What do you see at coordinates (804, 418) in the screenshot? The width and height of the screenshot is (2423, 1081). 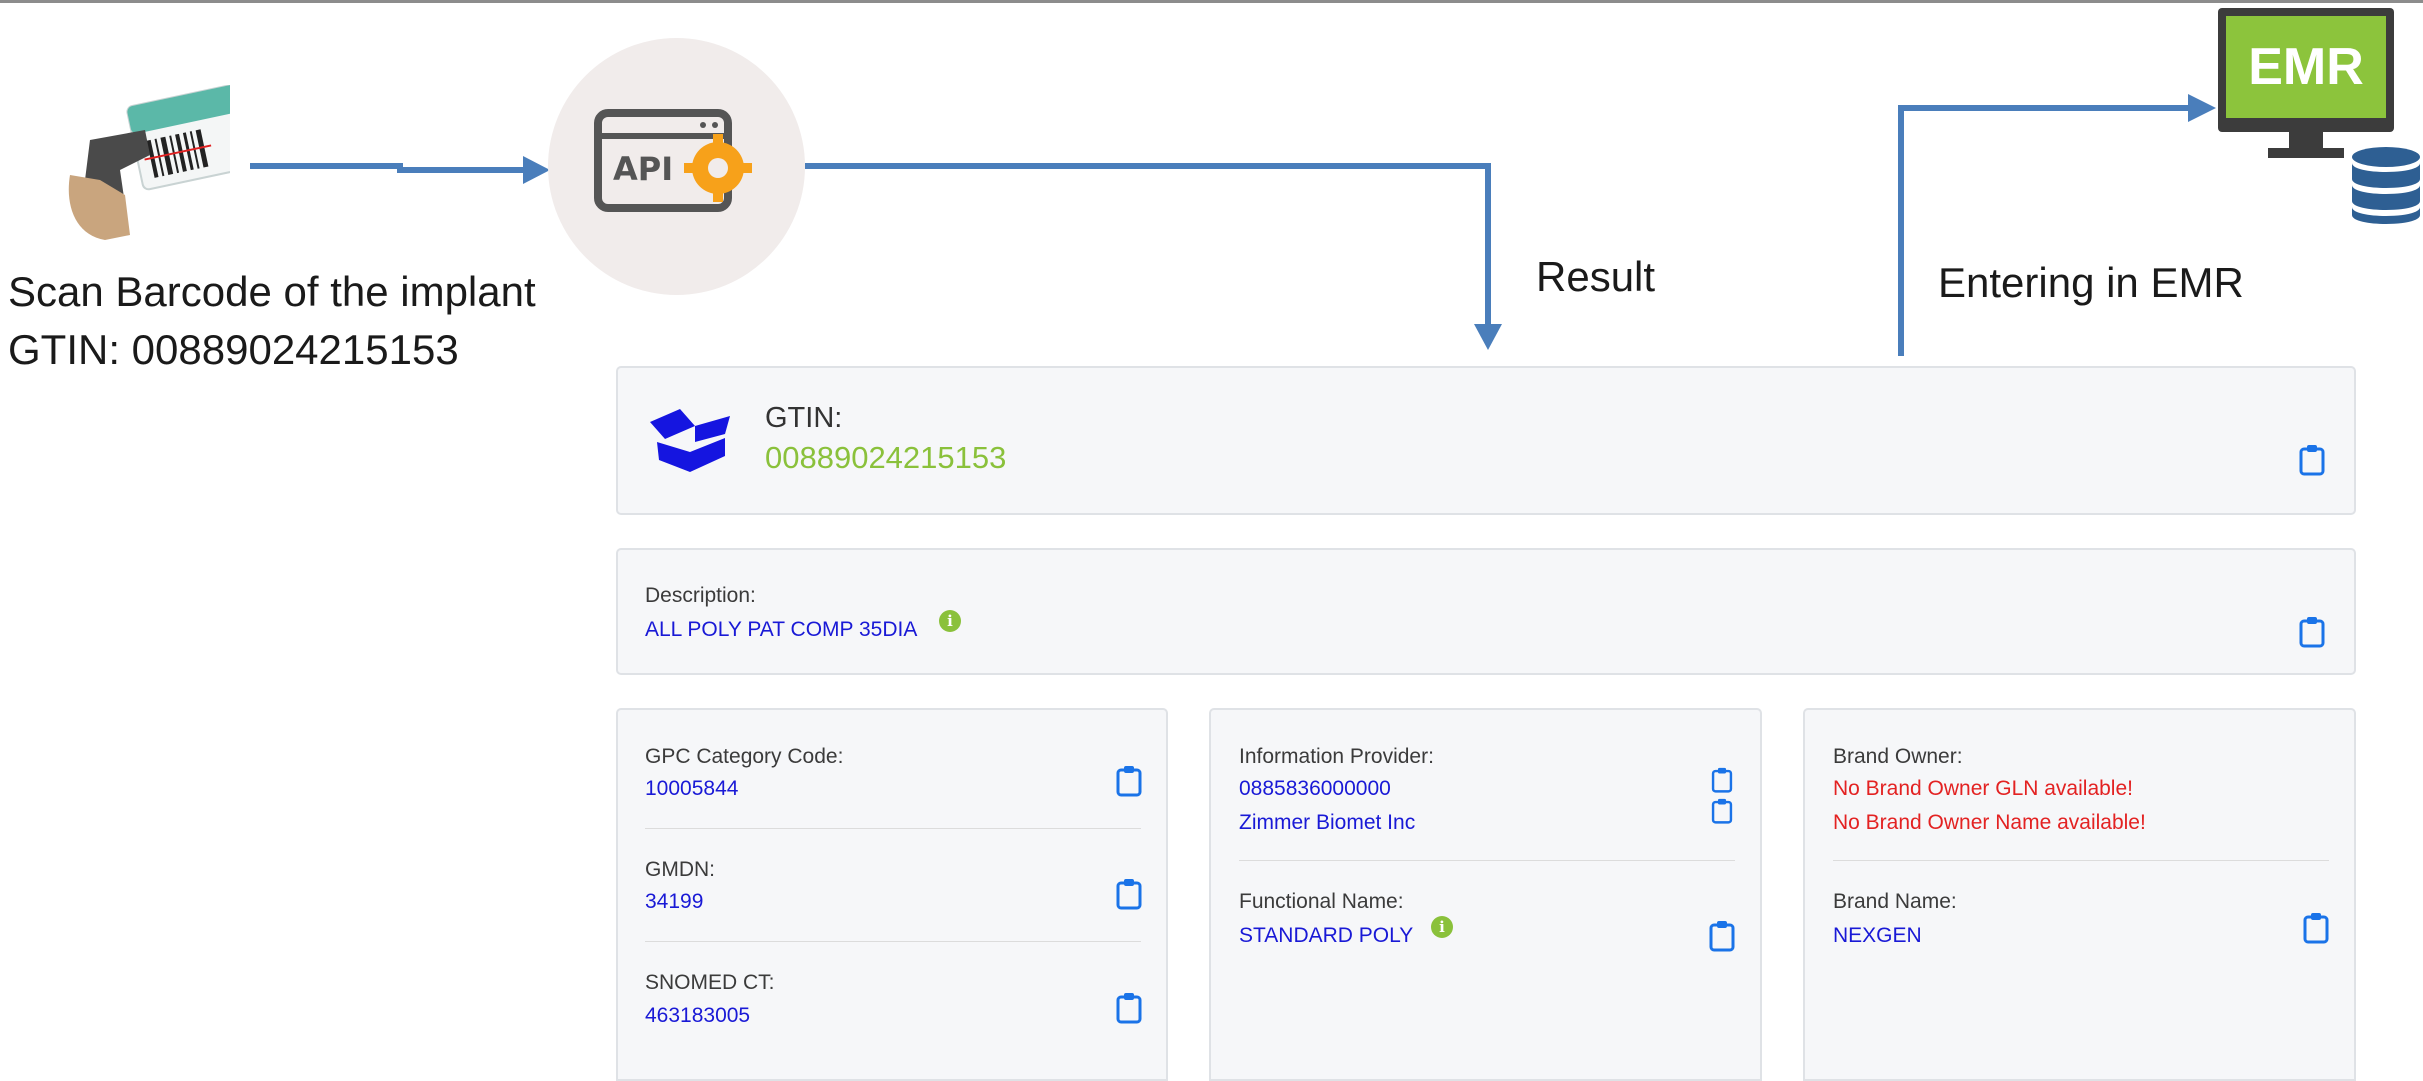 I see `gtin-label: GTIN:` at bounding box center [804, 418].